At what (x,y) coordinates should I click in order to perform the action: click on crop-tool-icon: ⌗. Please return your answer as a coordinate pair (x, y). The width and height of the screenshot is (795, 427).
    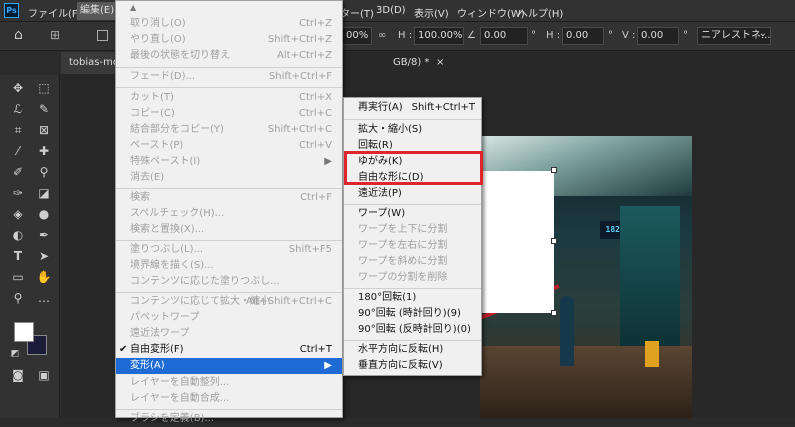
    Looking at the image, I should click on (18, 130).